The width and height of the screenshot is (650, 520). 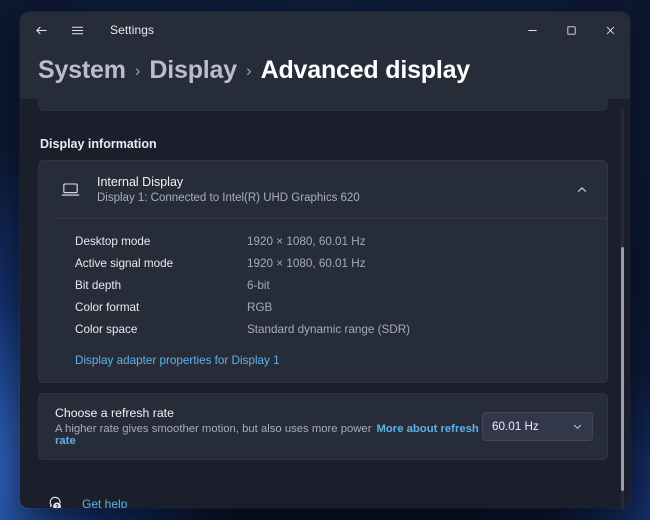 What do you see at coordinates (107, 307) in the screenshot?
I see `detail-label: Color format` at bounding box center [107, 307].